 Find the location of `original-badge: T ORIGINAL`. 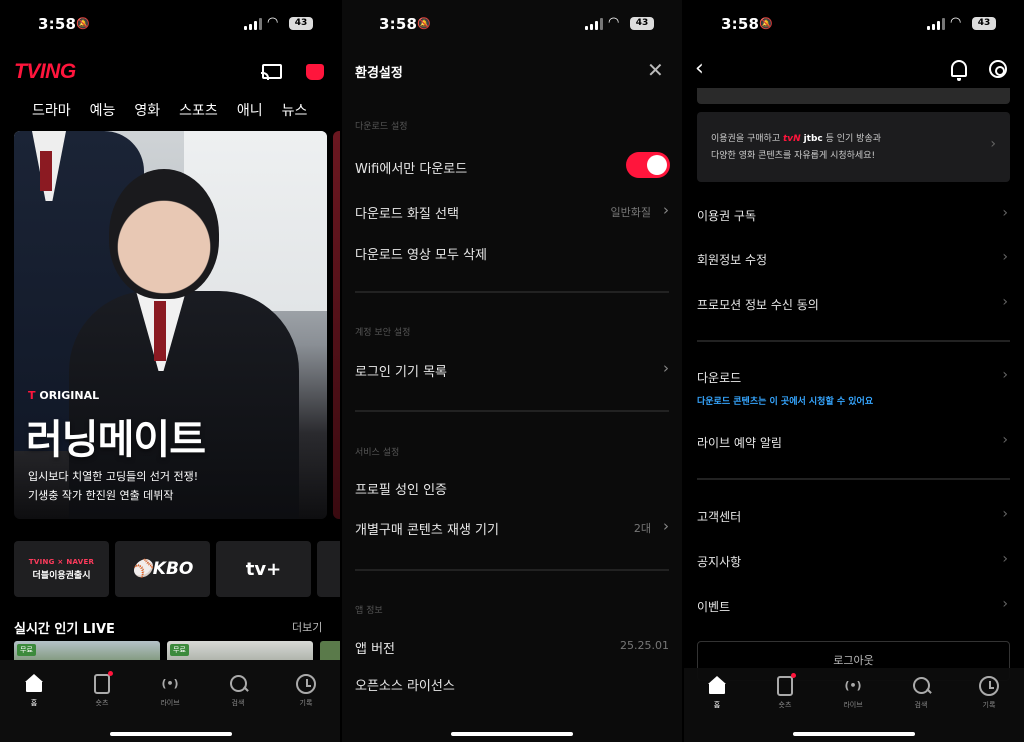

original-badge: T ORIGINAL is located at coordinates (64, 395).